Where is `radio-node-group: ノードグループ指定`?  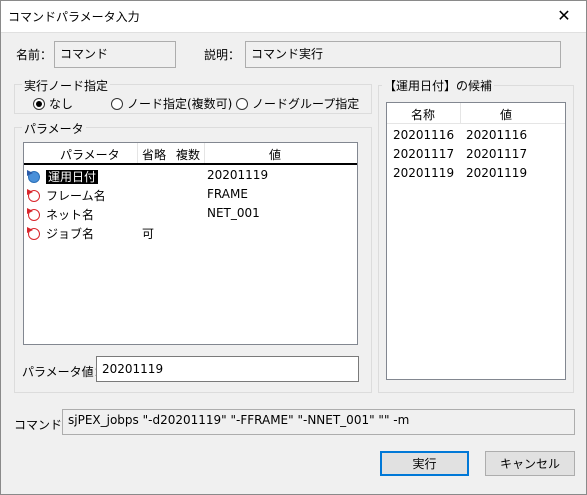 radio-node-group: ノードグループ指定 is located at coordinates (297, 103).